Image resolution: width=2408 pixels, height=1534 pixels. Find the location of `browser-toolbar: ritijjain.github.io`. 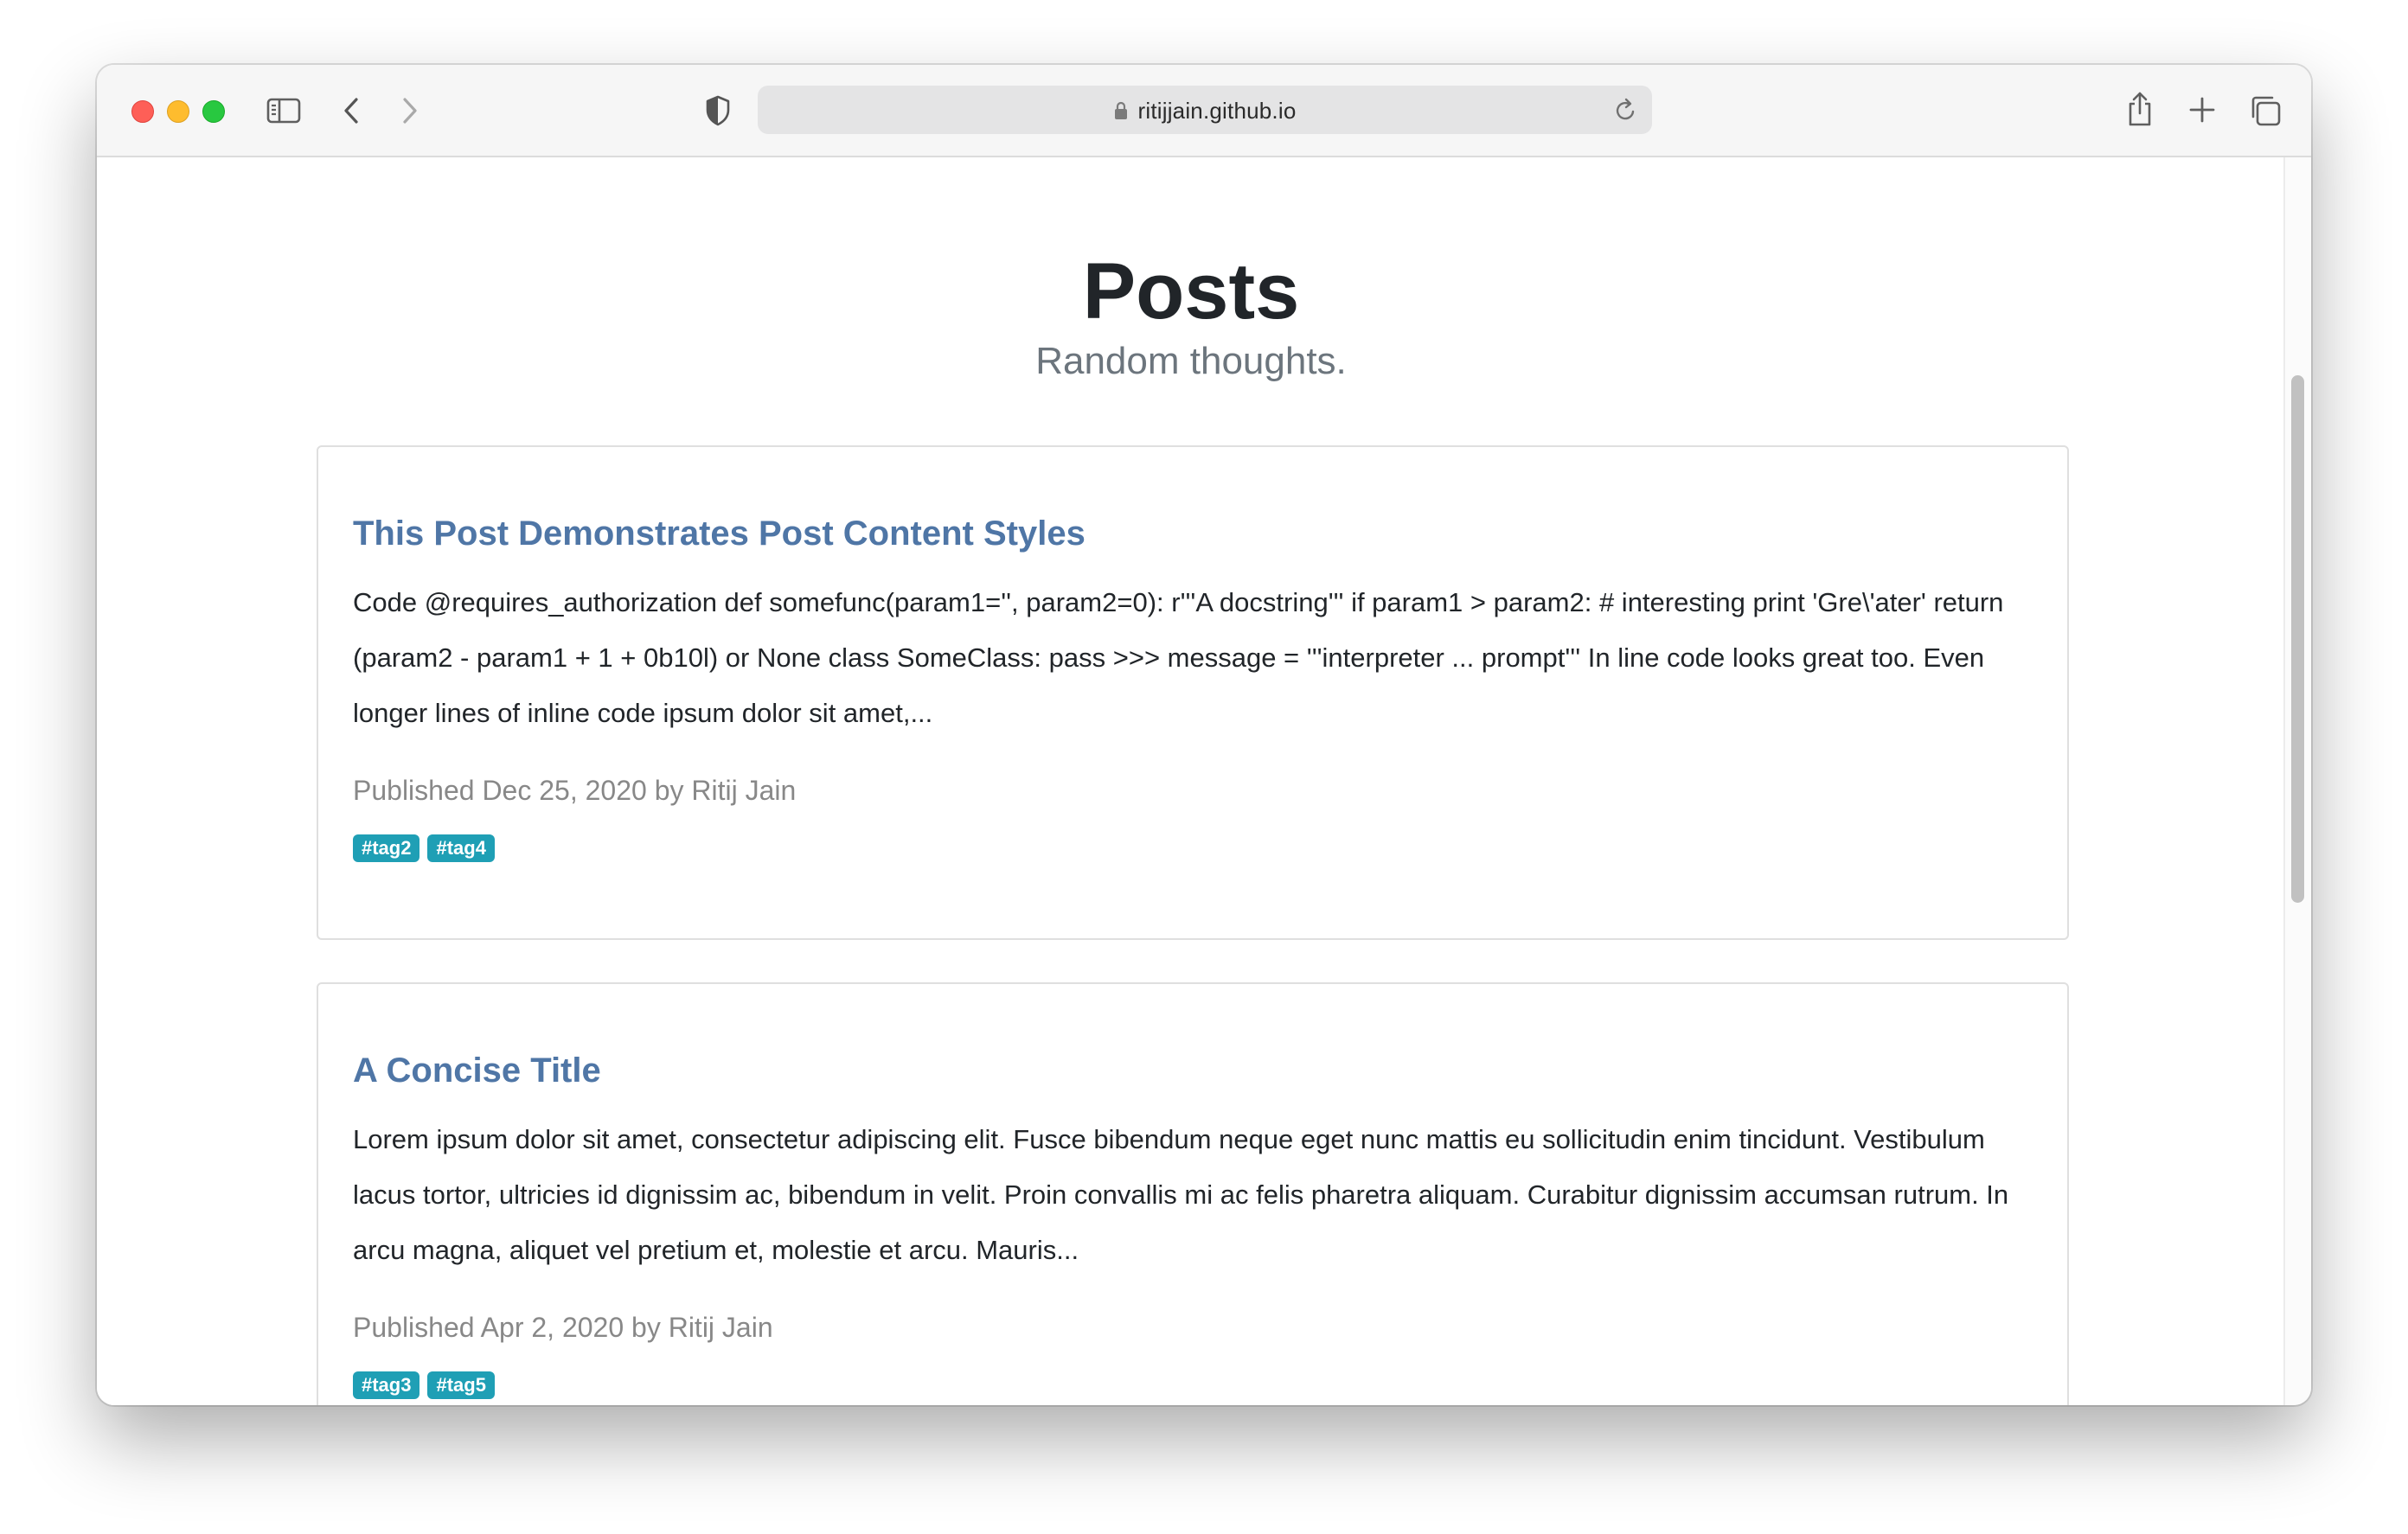

browser-toolbar: ritijjain.github.io is located at coordinates (1204, 111).